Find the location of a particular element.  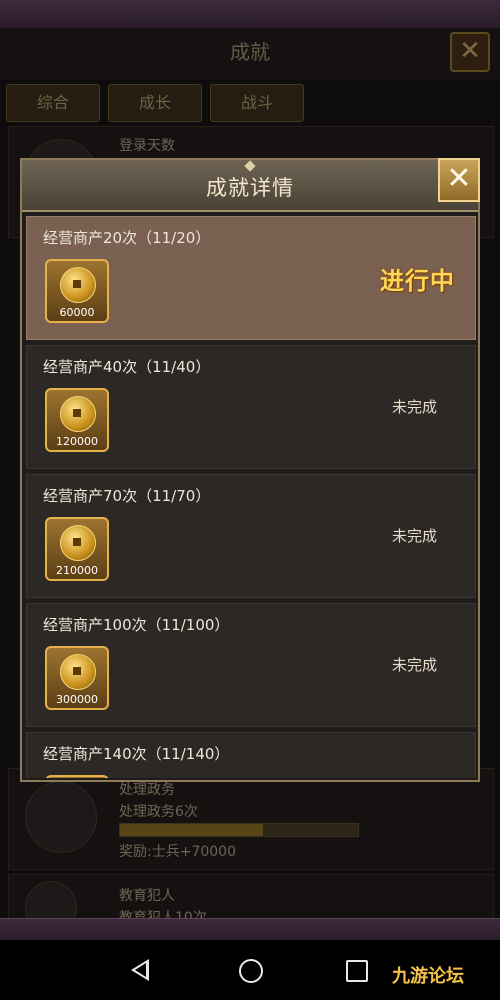

bottom-decorative-frame is located at coordinates (250, 929).